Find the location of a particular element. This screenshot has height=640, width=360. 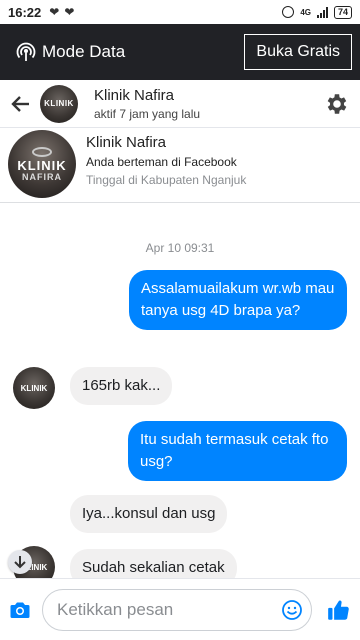

broadcast-icon is located at coordinates (26, 52).